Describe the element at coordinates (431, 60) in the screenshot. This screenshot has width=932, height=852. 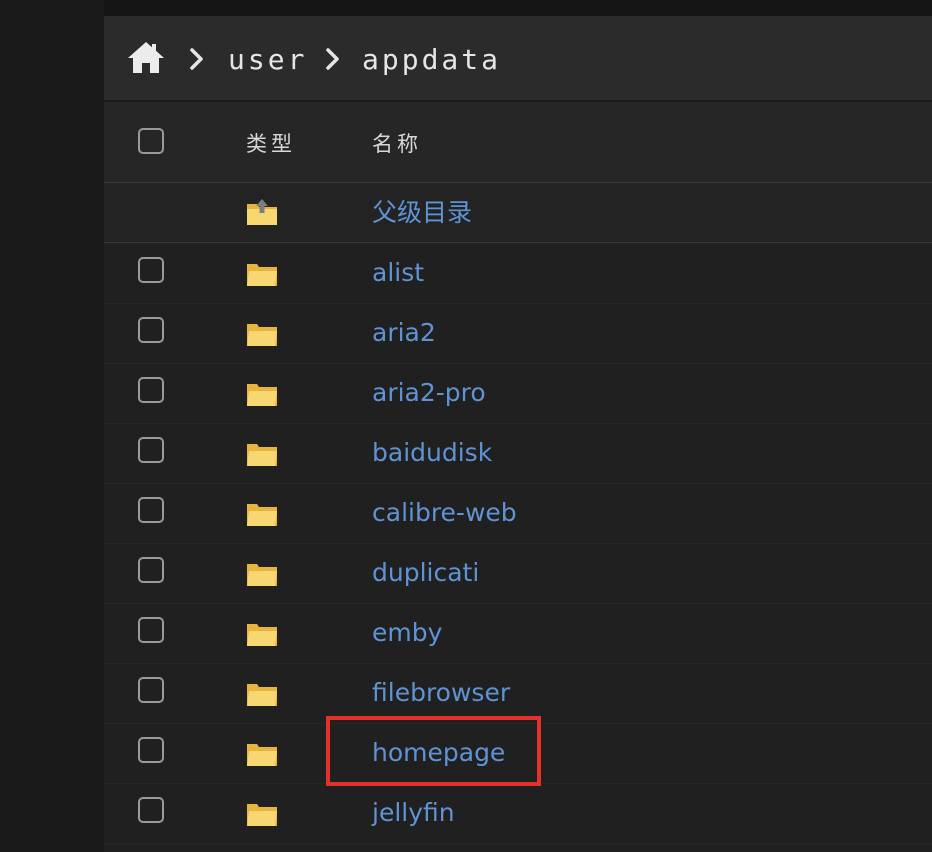
I see `breadcrumb-item-appdata: appdata` at that location.